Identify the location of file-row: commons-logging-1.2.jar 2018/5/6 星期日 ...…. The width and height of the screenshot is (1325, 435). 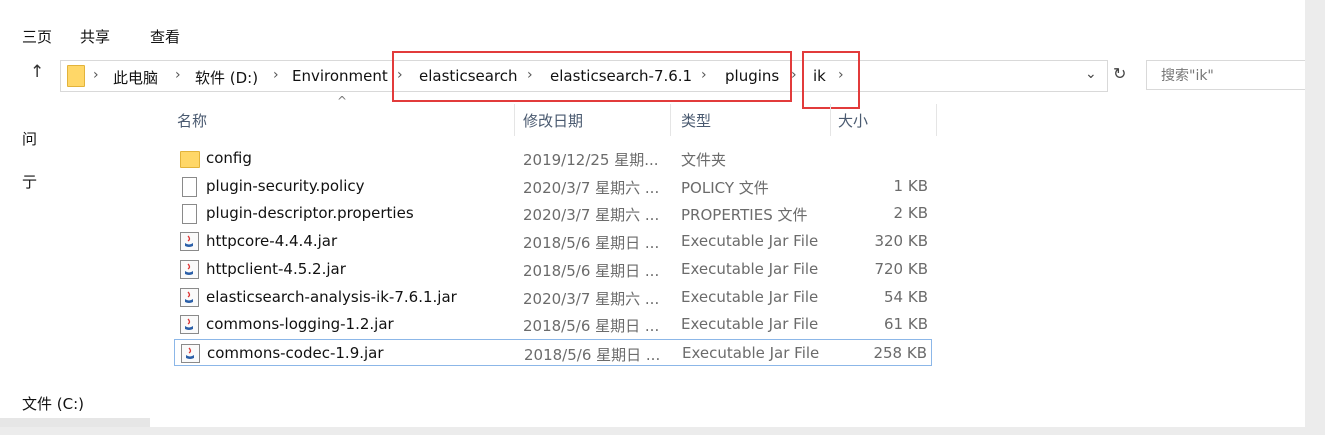
(553, 324).